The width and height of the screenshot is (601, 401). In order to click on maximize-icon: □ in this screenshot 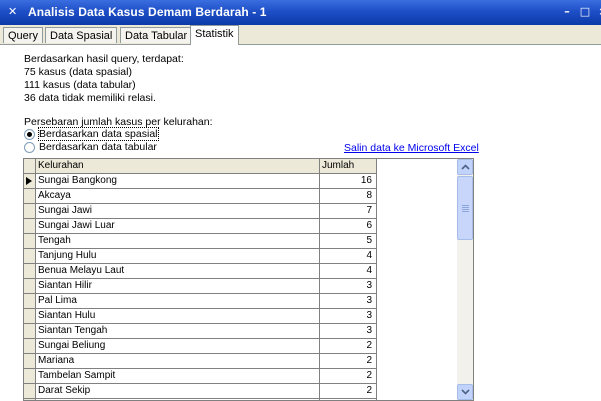, I will do `click(585, 12)`.